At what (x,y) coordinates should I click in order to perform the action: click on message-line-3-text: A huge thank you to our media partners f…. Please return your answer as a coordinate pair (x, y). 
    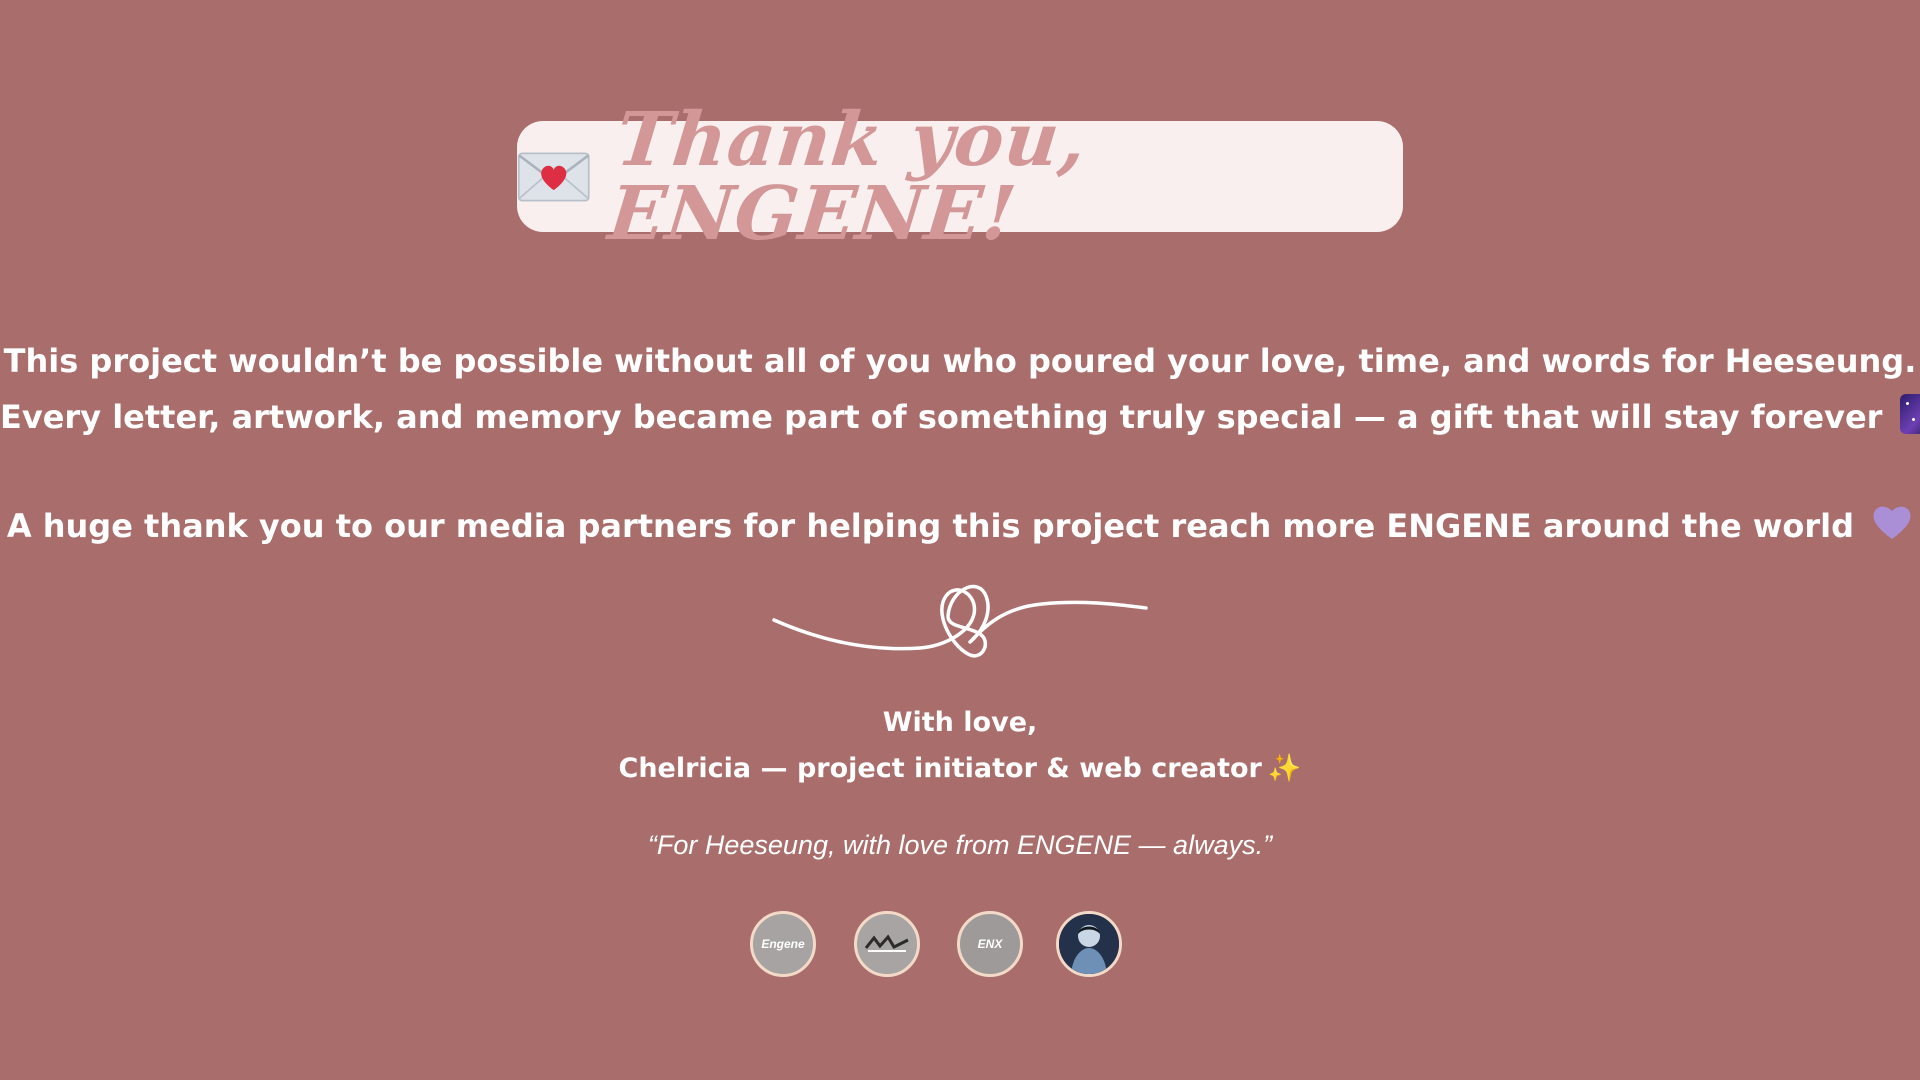
    Looking at the image, I should click on (930, 526).